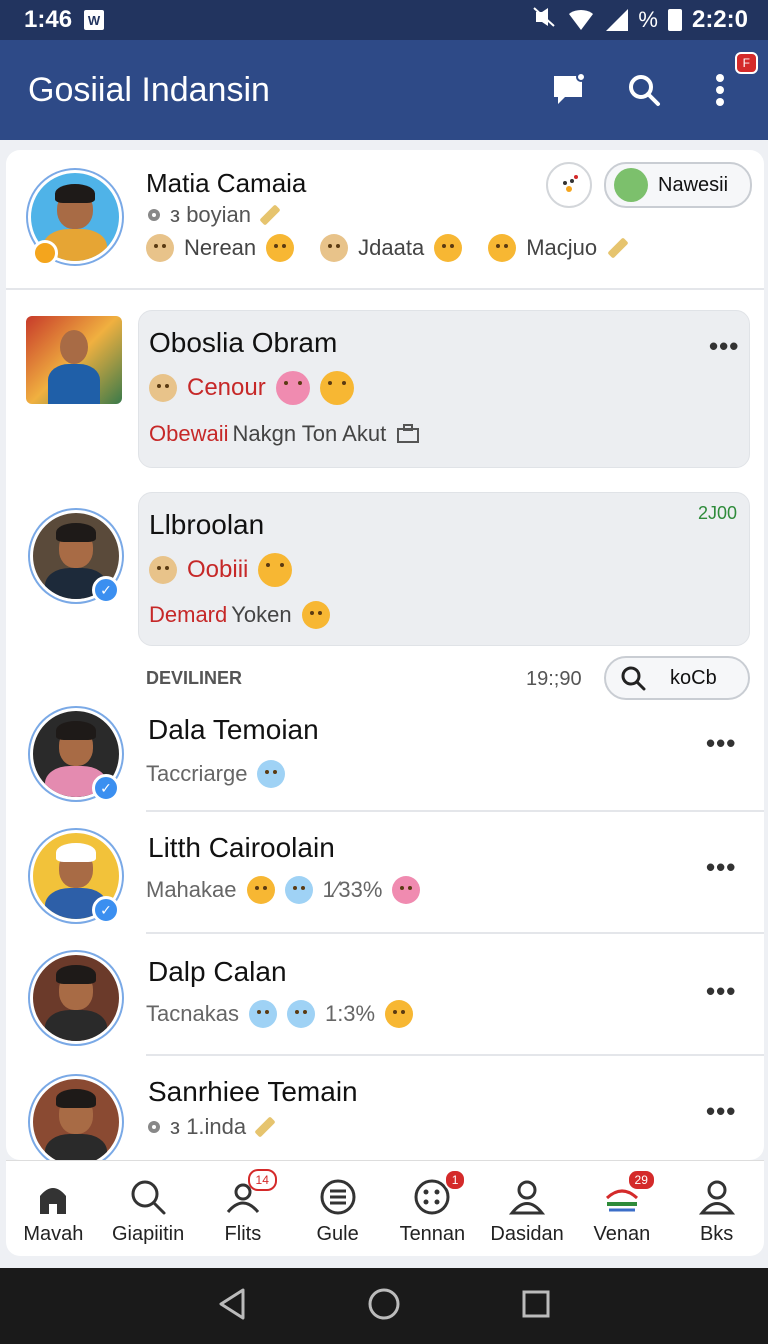 Image resolution: width=768 pixels, height=1344 pixels. What do you see at coordinates (536, 1306) in the screenshot?
I see `recents-icon` at bounding box center [536, 1306].